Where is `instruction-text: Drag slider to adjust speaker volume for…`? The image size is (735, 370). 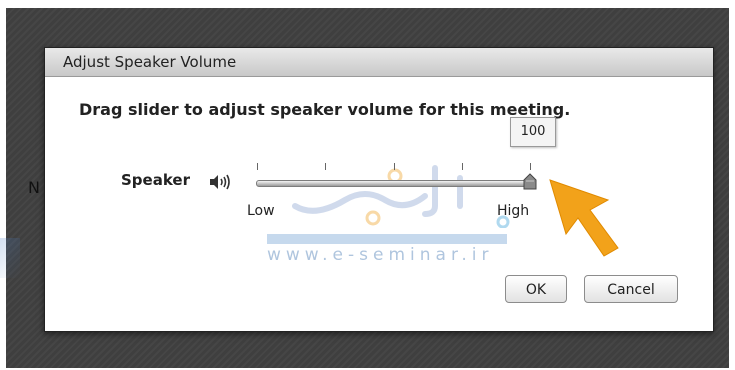
instruction-text: Drag slider to adjust speaker volume for… is located at coordinates (325, 109).